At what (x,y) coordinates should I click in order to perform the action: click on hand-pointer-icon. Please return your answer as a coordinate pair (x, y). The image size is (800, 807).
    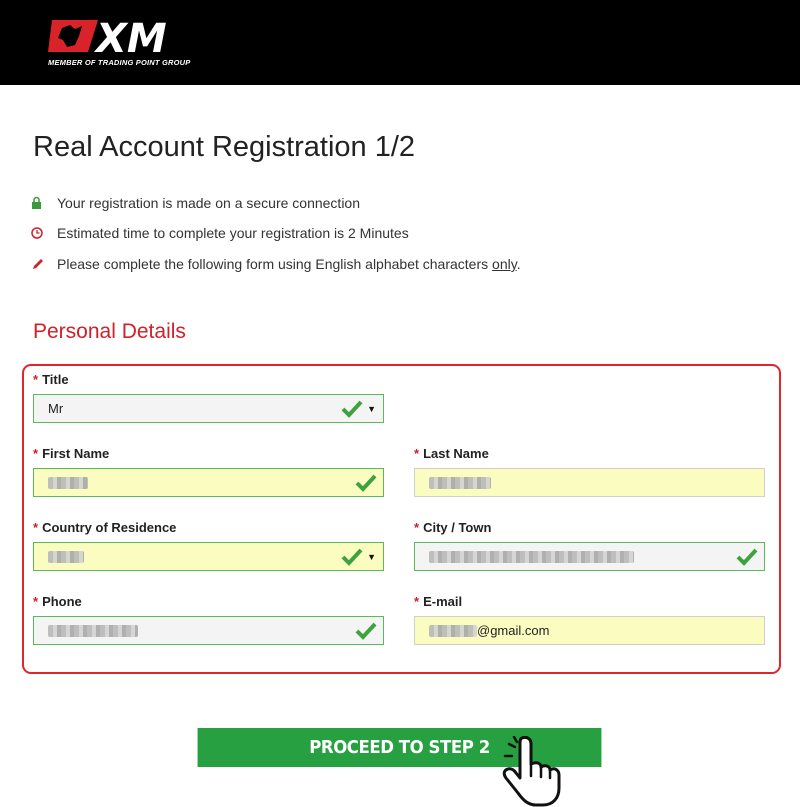
    Looking at the image, I should click on (531, 771).